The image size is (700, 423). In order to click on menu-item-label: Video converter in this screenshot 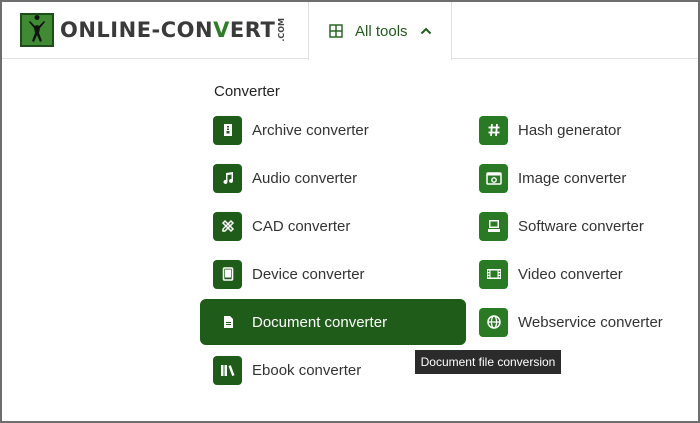, I will do `click(570, 274)`.